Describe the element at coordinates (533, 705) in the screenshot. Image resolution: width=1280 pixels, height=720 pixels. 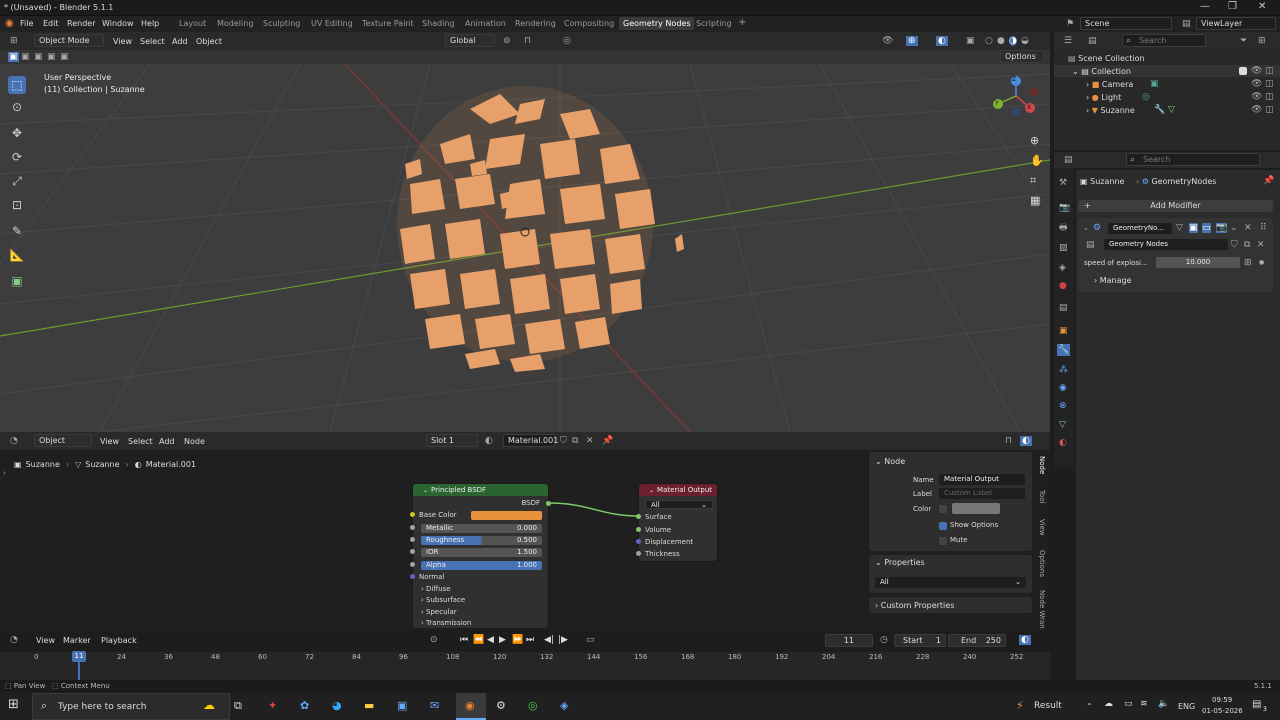
I see `chrome-icon: ◎` at that location.